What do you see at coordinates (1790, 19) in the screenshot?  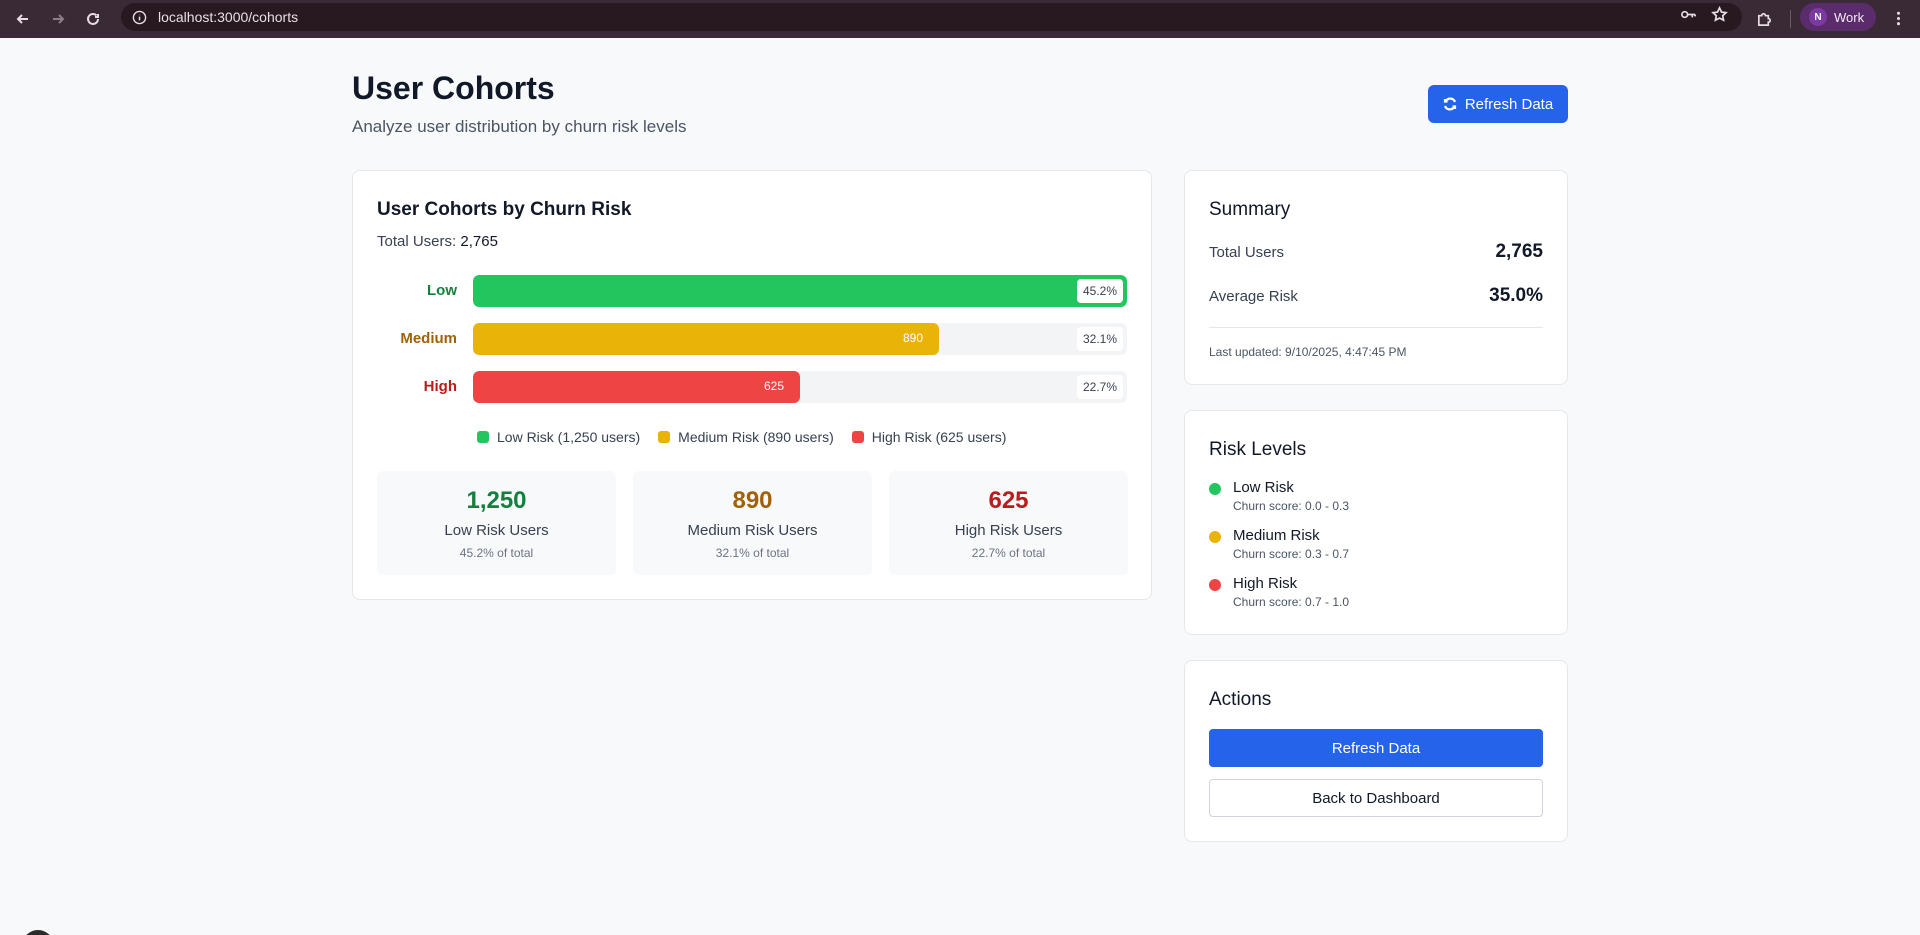 I see `toolbar-divider` at bounding box center [1790, 19].